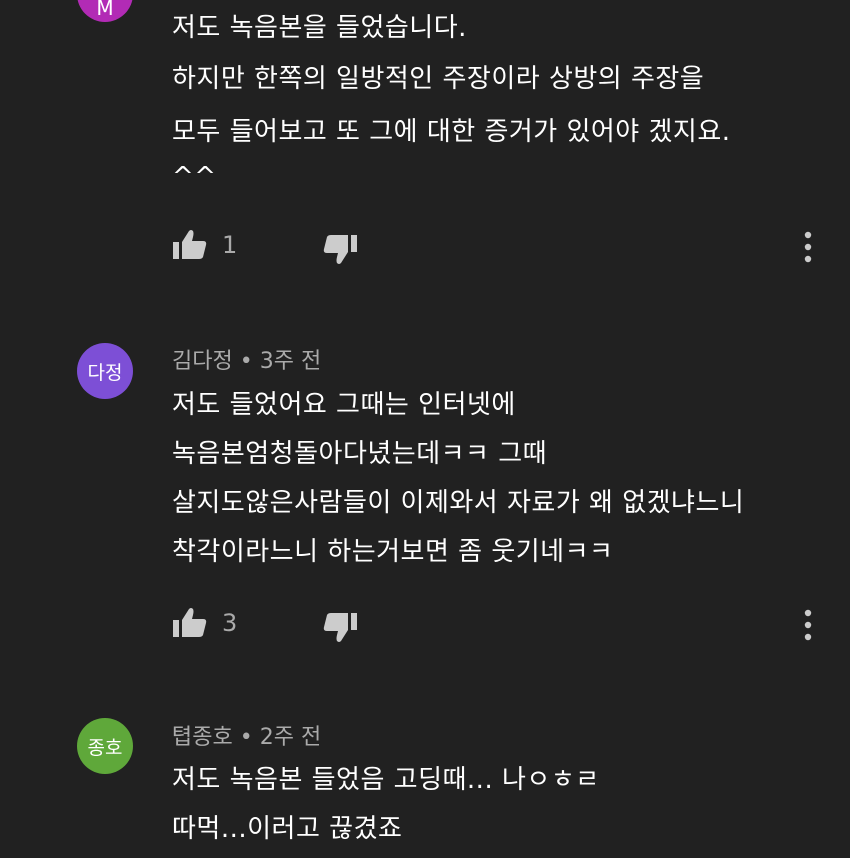  Describe the element at coordinates (425, 247) in the screenshot. I see `comment-actions: 1` at that location.